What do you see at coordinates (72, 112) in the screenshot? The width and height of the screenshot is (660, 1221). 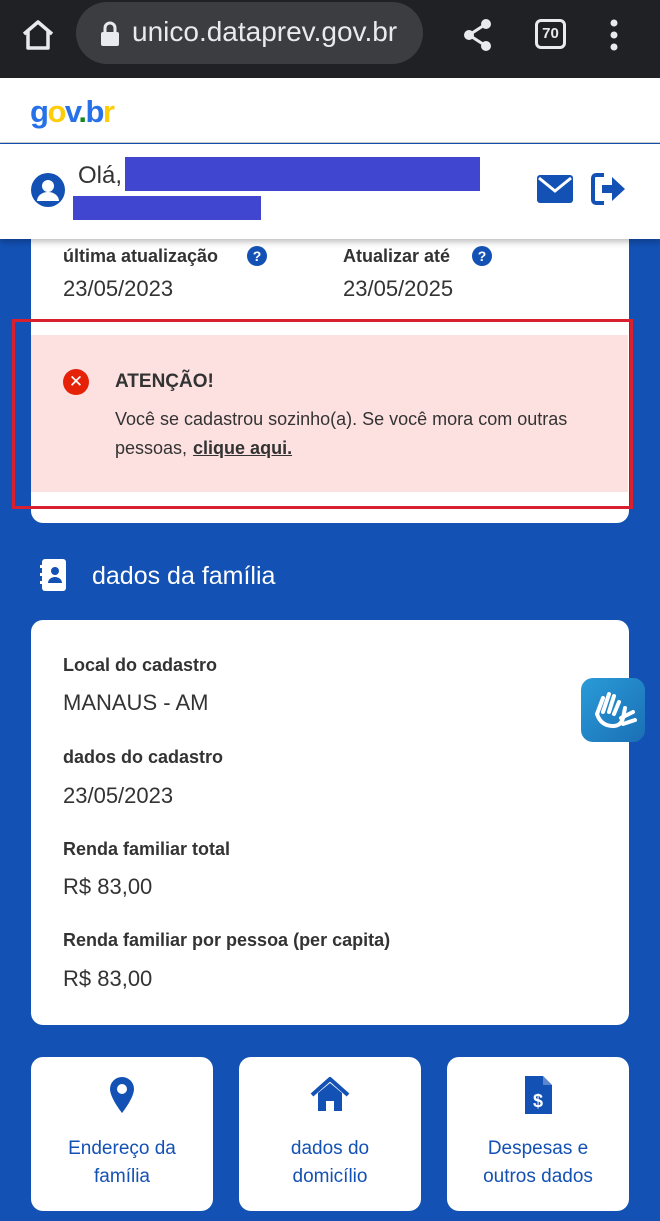 I see `govbr-logo: gov.br` at bounding box center [72, 112].